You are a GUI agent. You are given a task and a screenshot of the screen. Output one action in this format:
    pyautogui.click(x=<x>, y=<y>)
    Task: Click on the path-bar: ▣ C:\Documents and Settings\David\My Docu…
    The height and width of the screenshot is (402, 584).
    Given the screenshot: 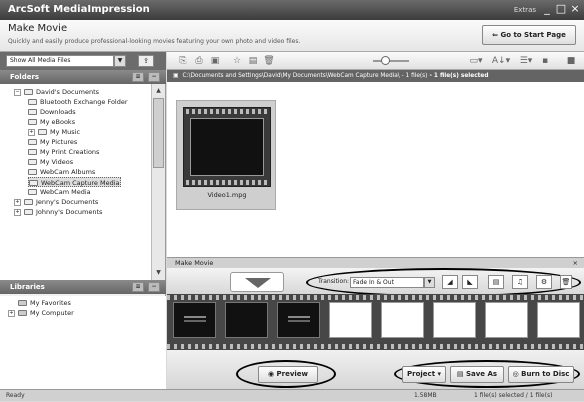 What is the action you would take?
    pyautogui.click(x=375, y=76)
    